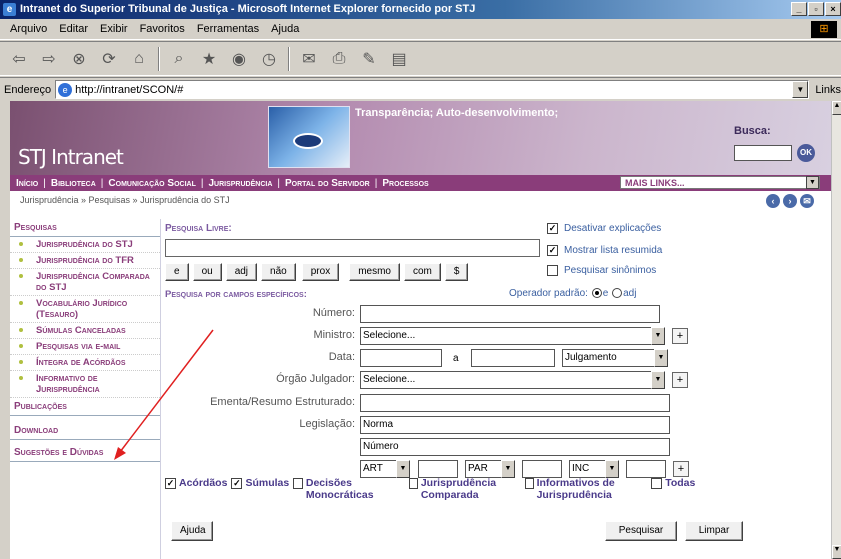  I want to click on data-inicio-input, so click(401, 358).